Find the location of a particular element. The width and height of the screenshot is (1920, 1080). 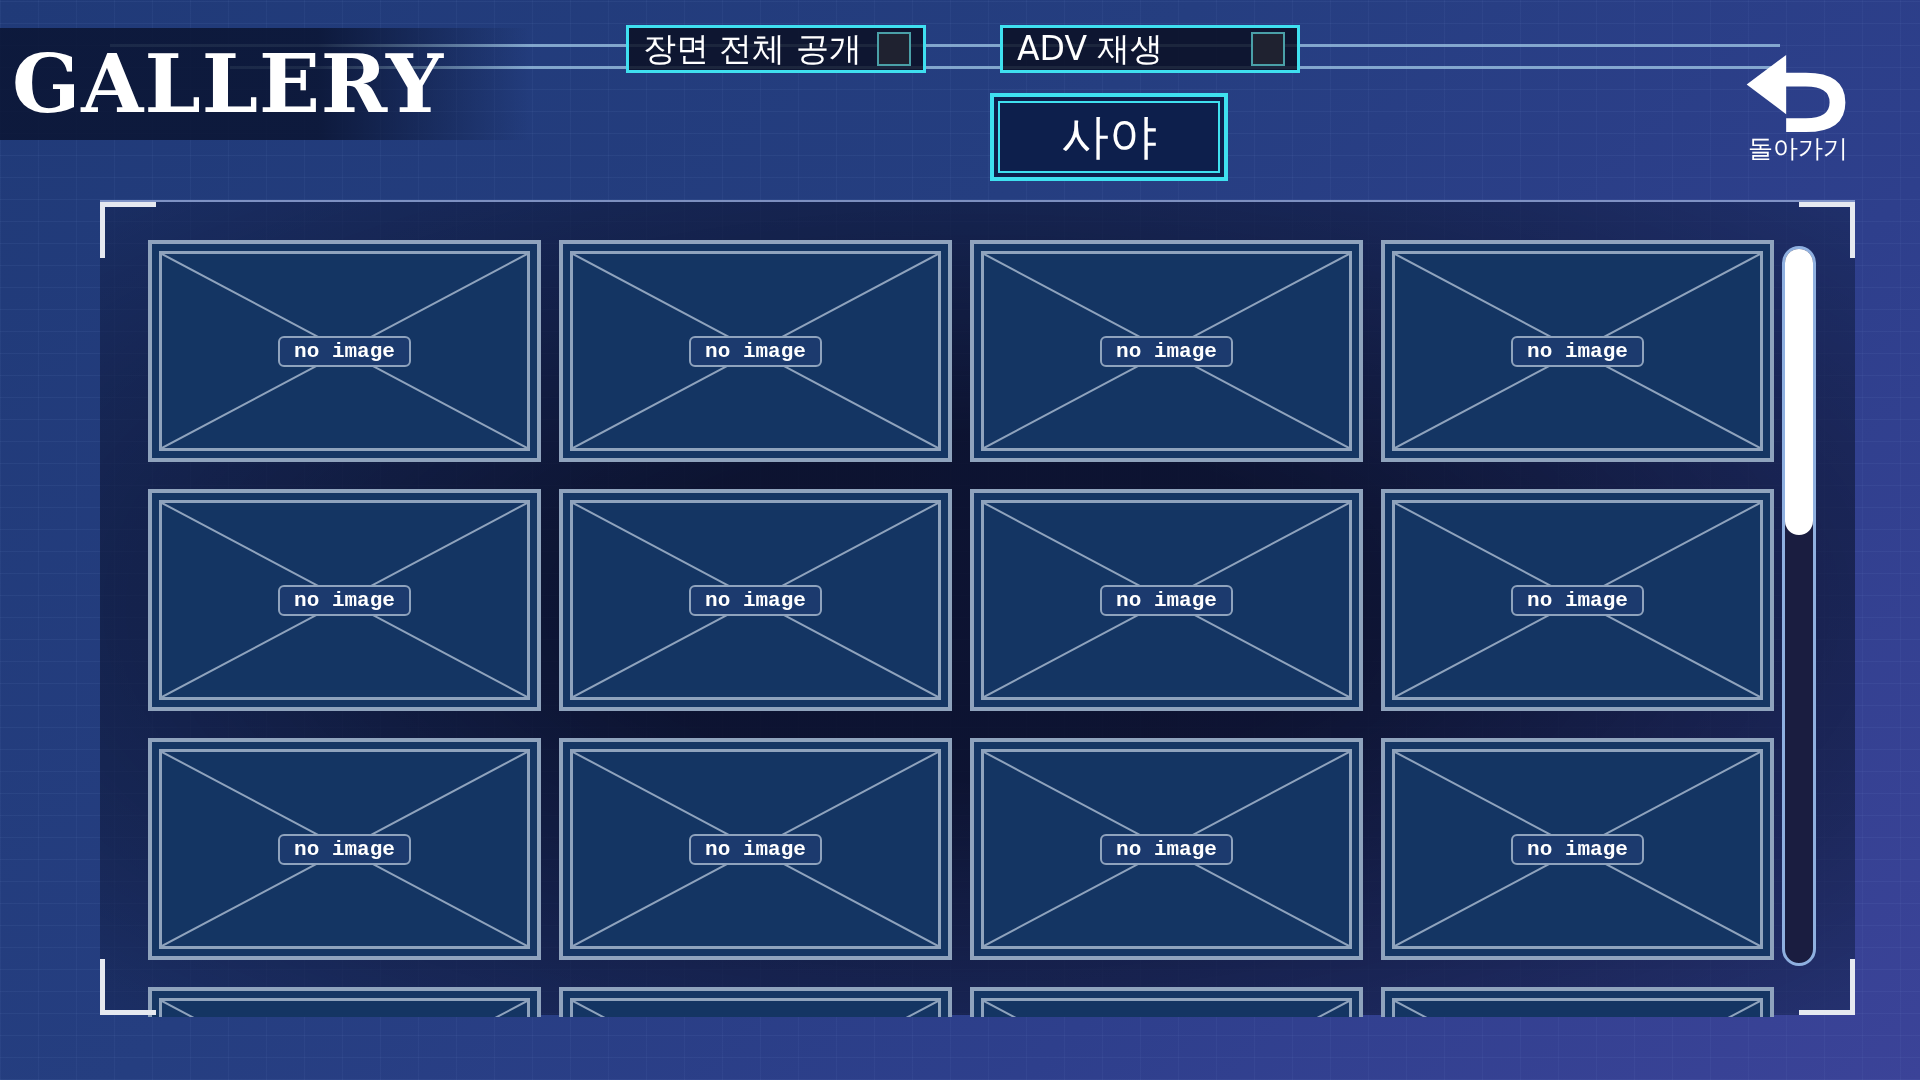

toggle-button: ADV 재생 is located at coordinates (1150, 49).